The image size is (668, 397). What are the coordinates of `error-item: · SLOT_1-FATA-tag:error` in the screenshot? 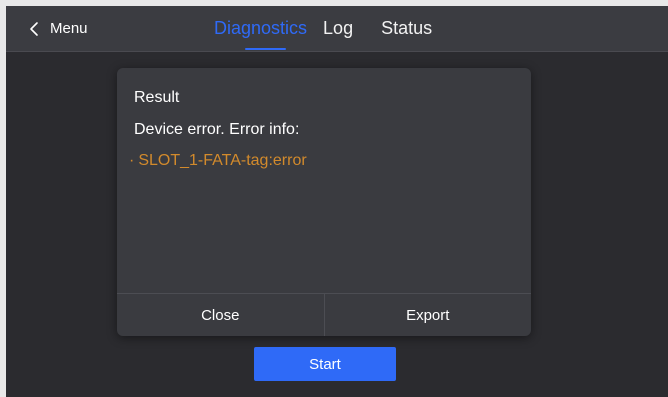 It's located at (218, 161).